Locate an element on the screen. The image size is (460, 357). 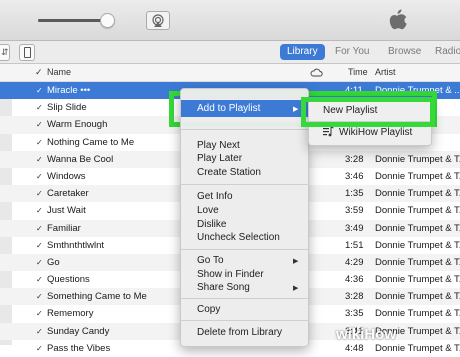
menu-add-to-playlist: Add to Playlist is located at coordinates (228, 108).